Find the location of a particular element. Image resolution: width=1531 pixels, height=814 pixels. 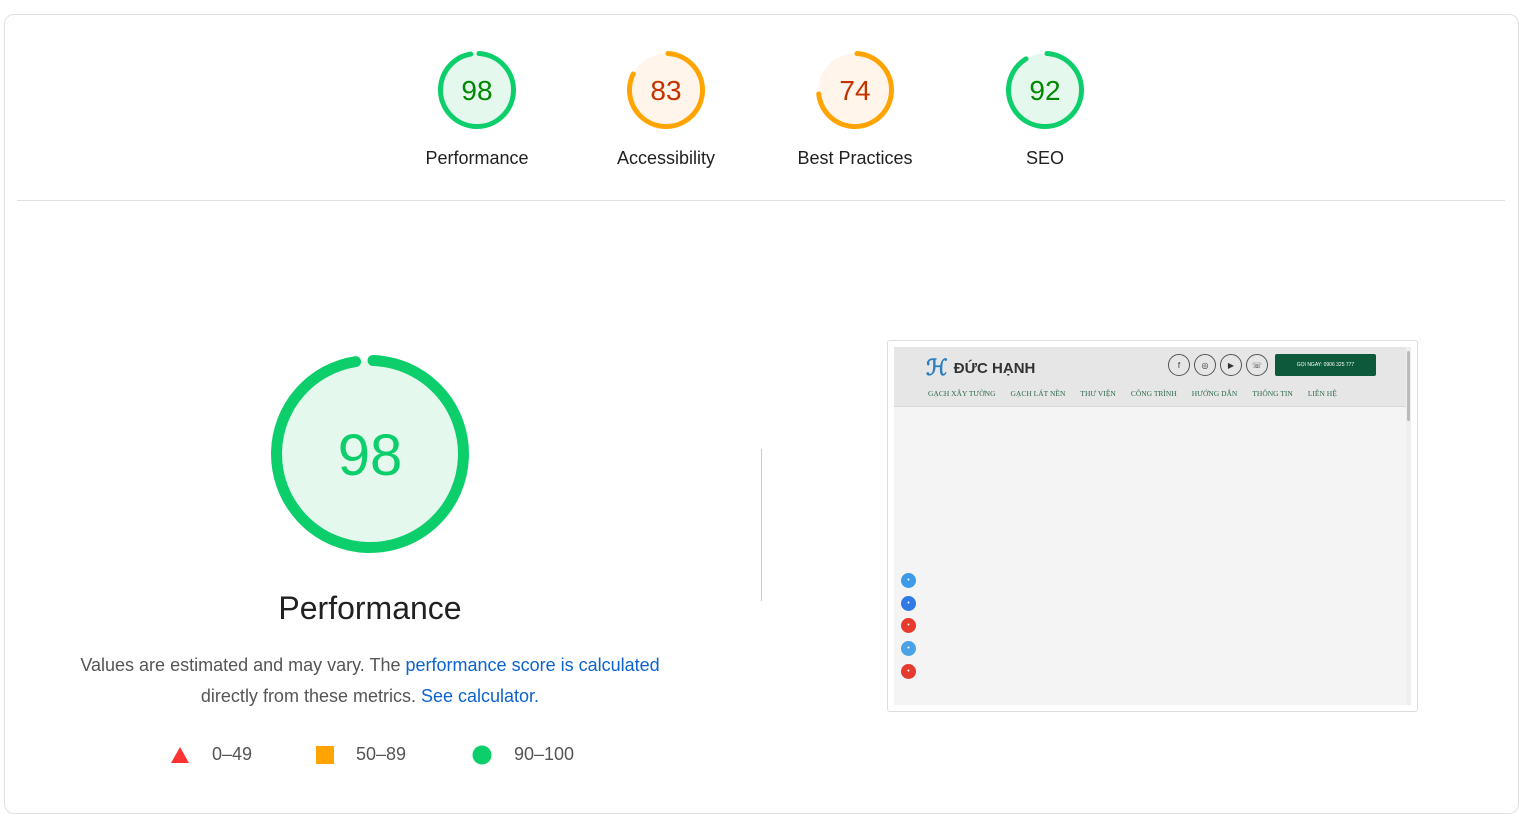

facebook-icon: f is located at coordinates (1179, 365).